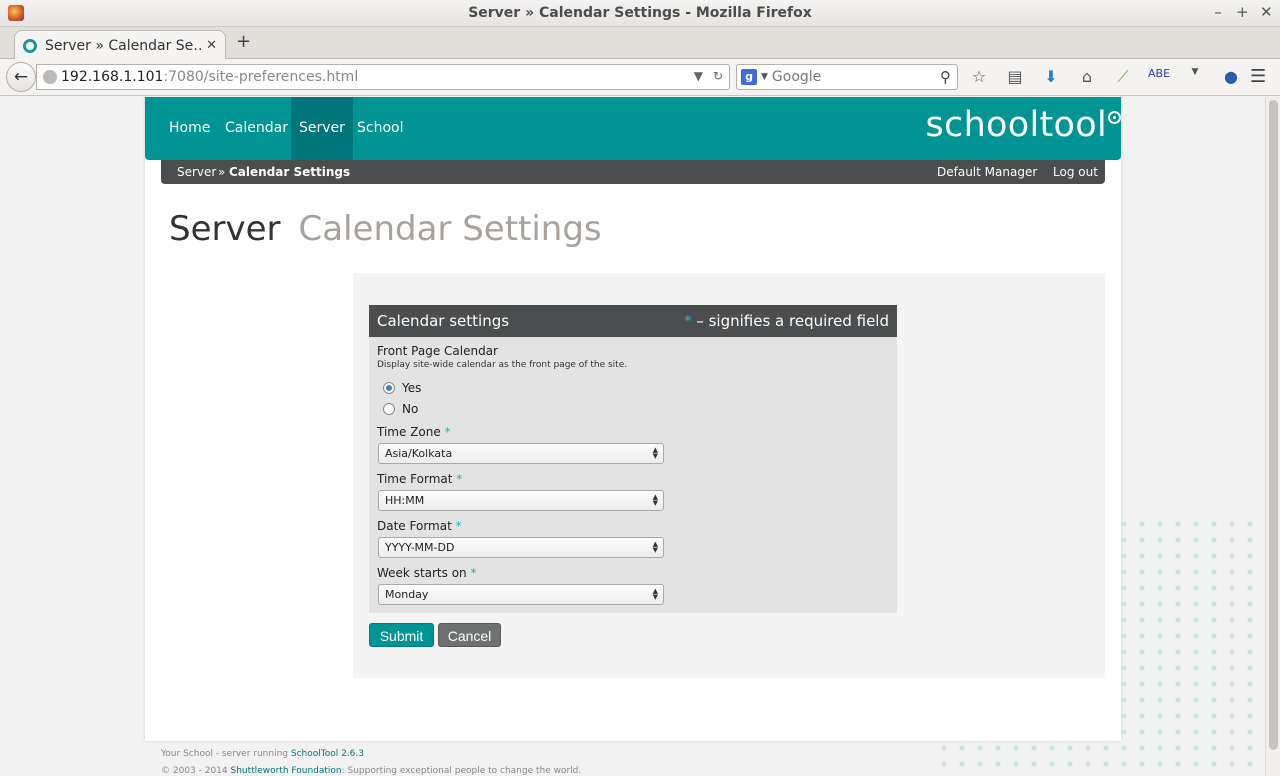 The height and width of the screenshot is (776, 1280). Describe the element at coordinates (415, 479) in the screenshot. I see `time-format-label-text: Time Format` at that location.